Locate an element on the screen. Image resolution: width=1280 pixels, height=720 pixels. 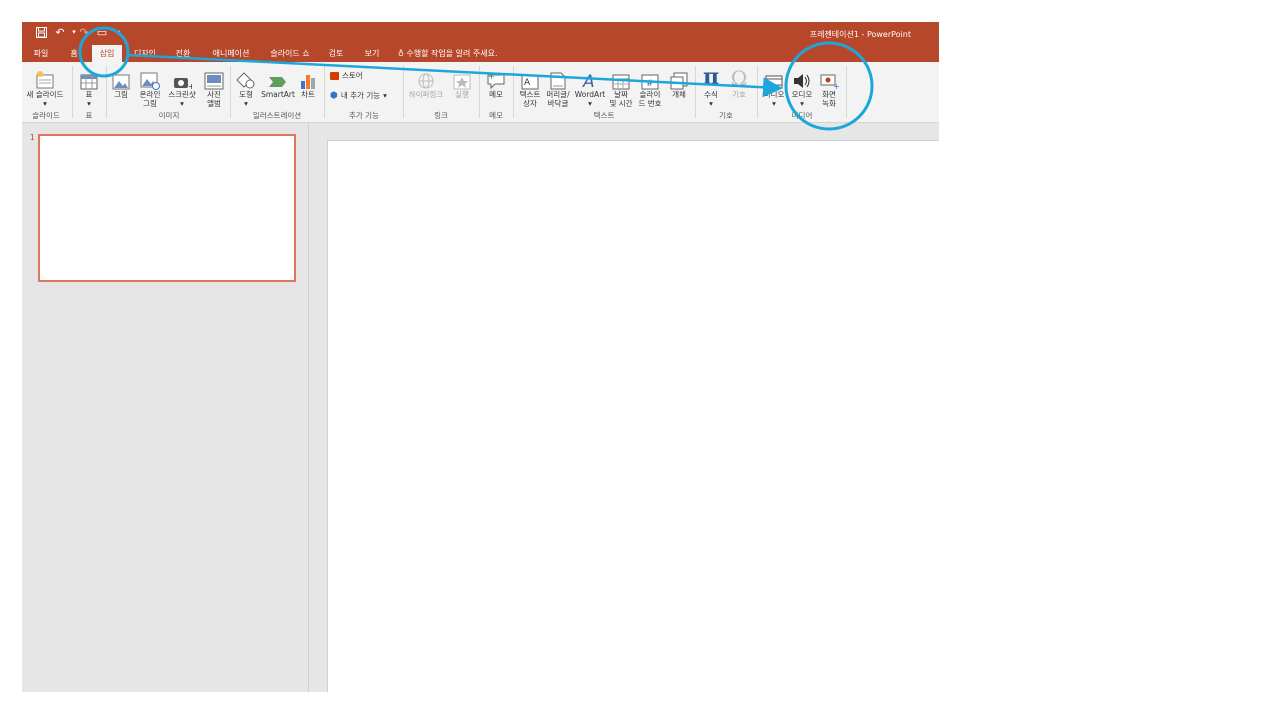
store-icon is located at coordinates (334, 75).